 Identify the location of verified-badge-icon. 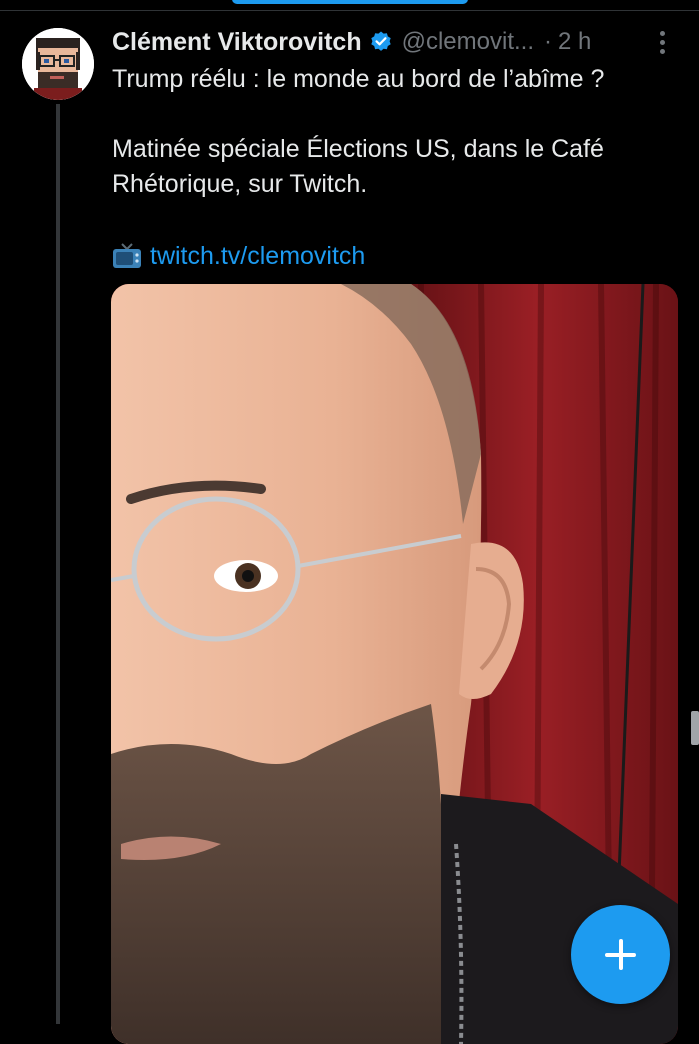
(380, 41).